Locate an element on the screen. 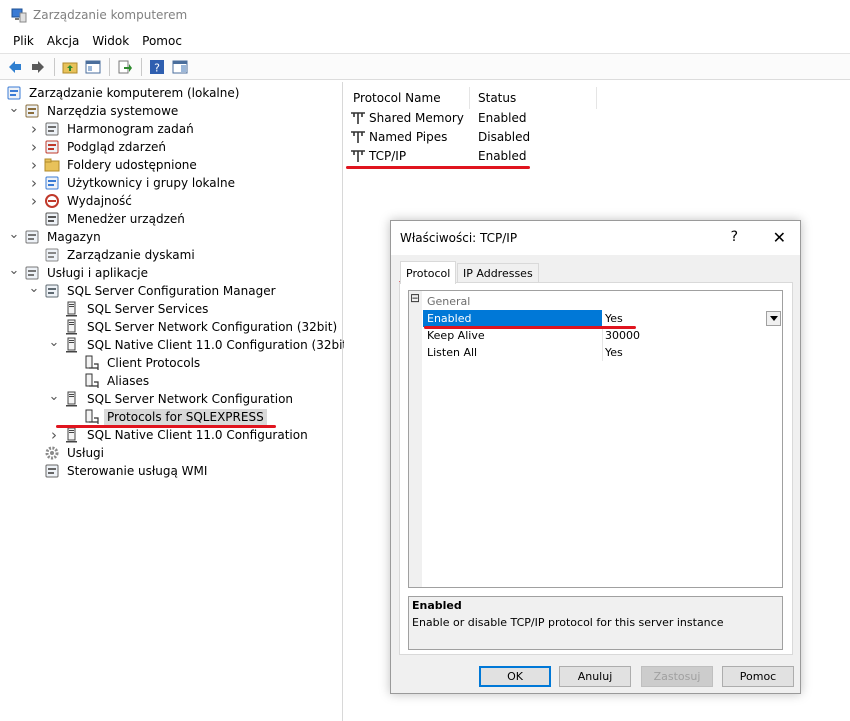  property-row-keep-alive: Keep Alive 30000 is located at coordinates (595, 335).